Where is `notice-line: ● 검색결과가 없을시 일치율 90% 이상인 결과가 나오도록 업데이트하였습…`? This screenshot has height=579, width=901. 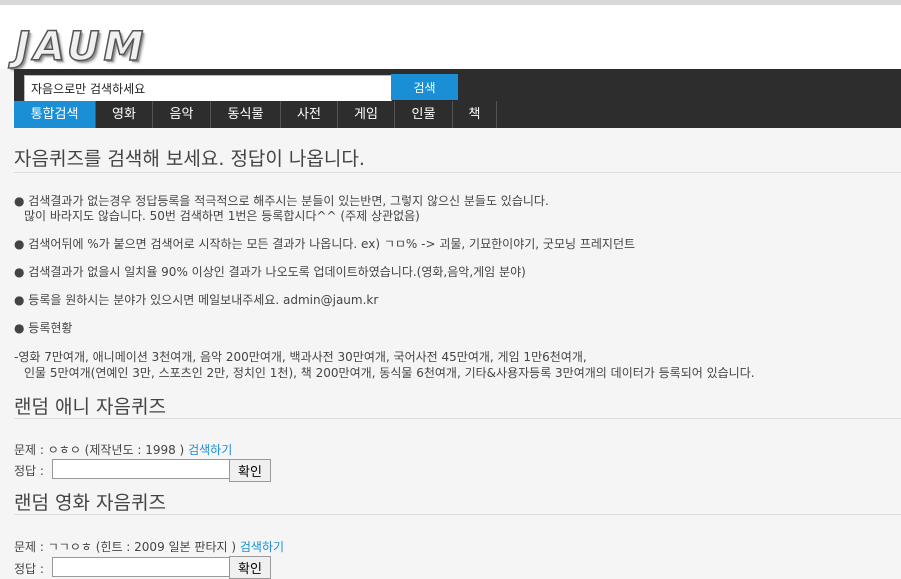
notice-line: ● 검색결과가 없을시 일치율 90% 이상인 결과가 나오도록 업데이트하였습… is located at coordinates (270, 272).